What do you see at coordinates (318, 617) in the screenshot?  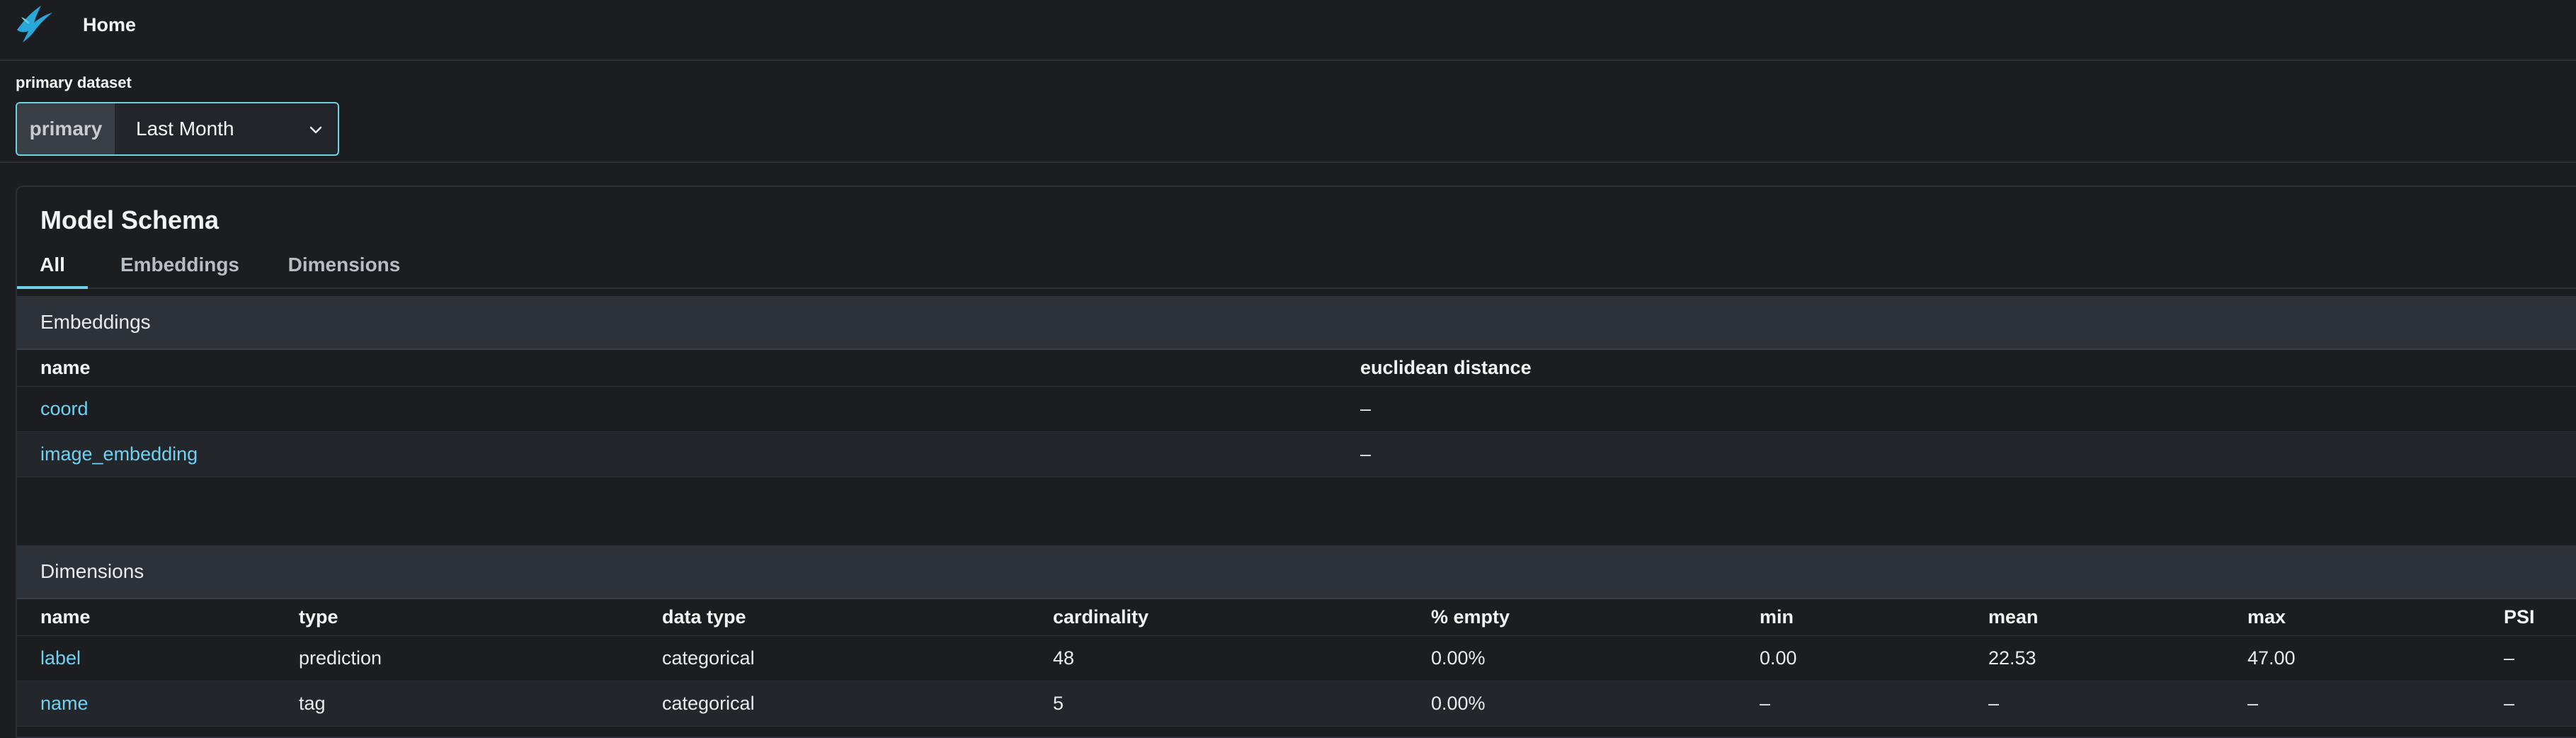 I see `column-header-type: type` at bounding box center [318, 617].